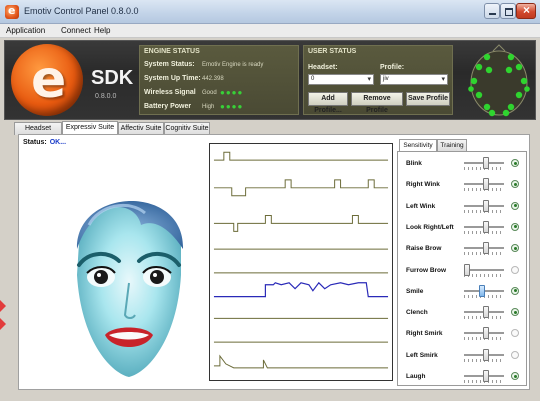 The width and height of the screenshot is (540, 401). I want to click on sensitivity-label: Right Wink, so click(423, 185).